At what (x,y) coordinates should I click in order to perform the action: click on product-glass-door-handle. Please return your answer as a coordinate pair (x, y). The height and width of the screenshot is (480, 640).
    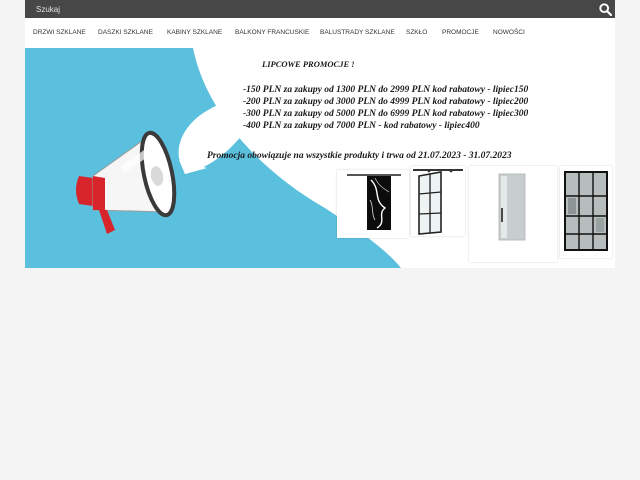
    Looking at the image, I should click on (513, 214).